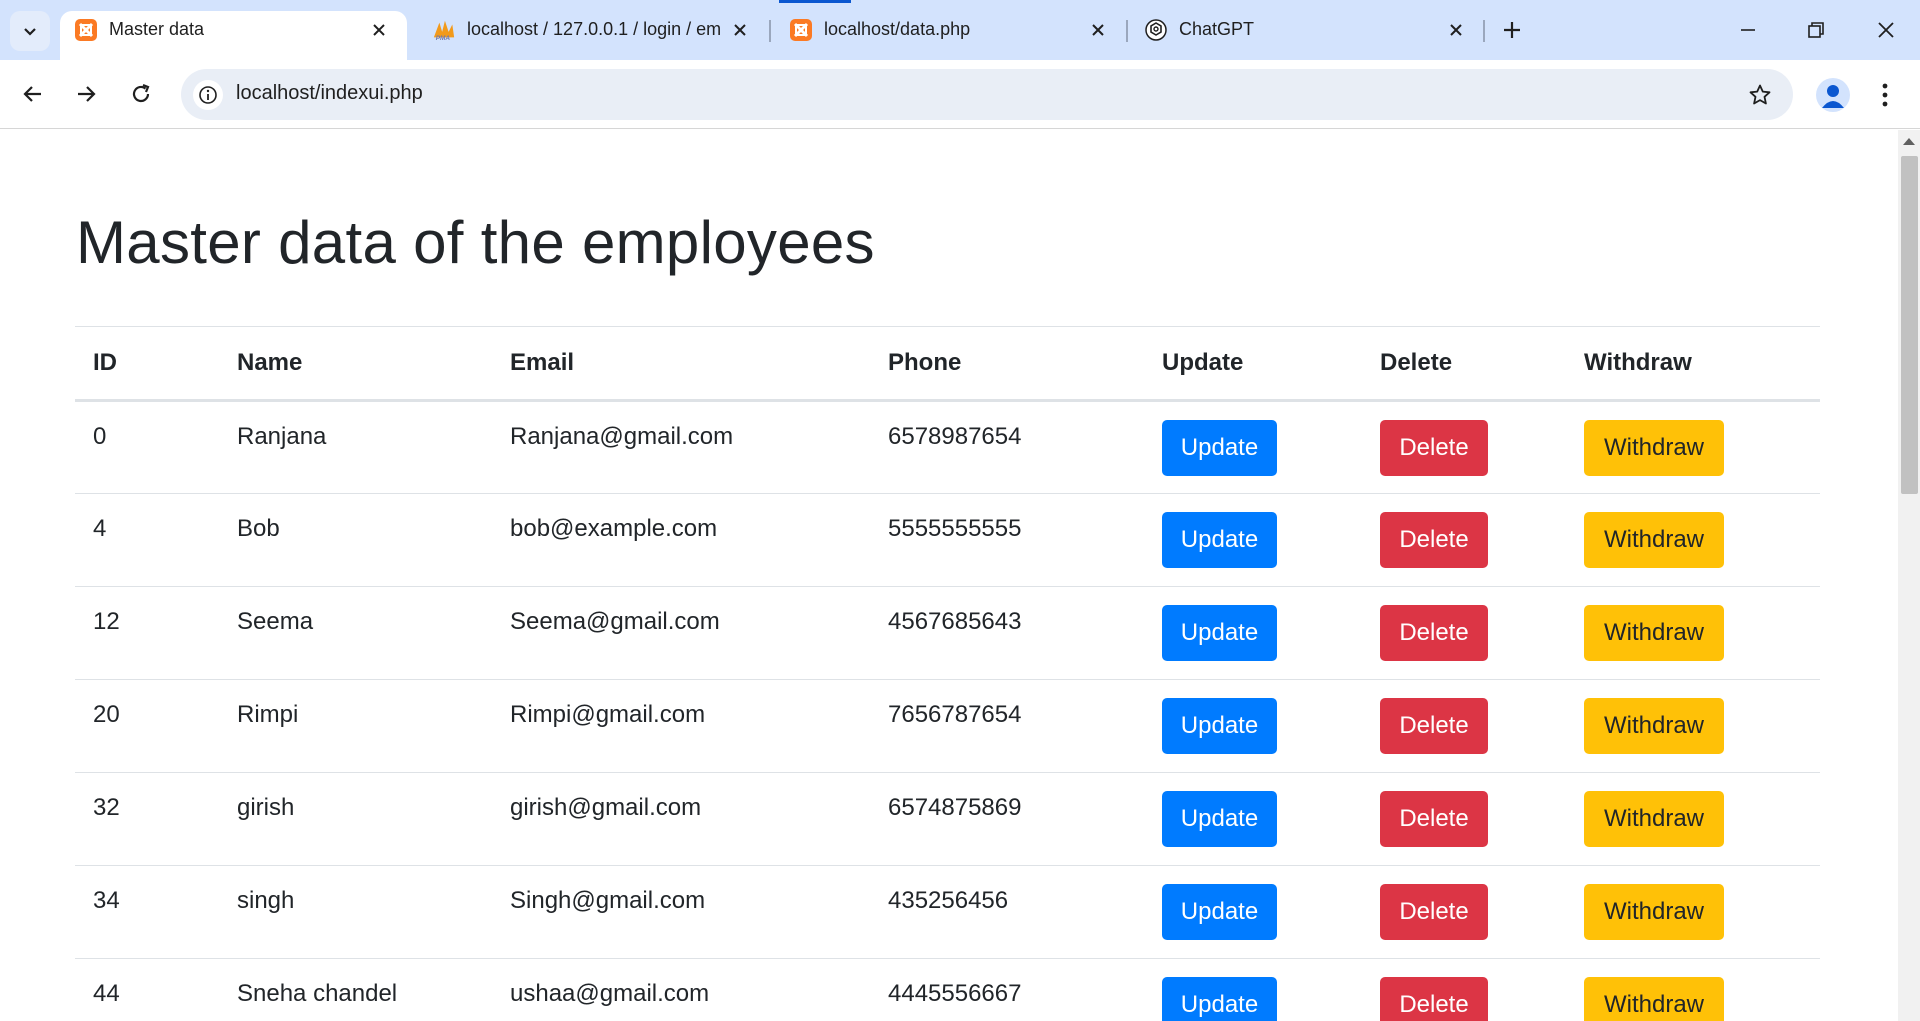  What do you see at coordinates (355, 989) in the screenshot?
I see `name-cell: Sneha chandel` at bounding box center [355, 989].